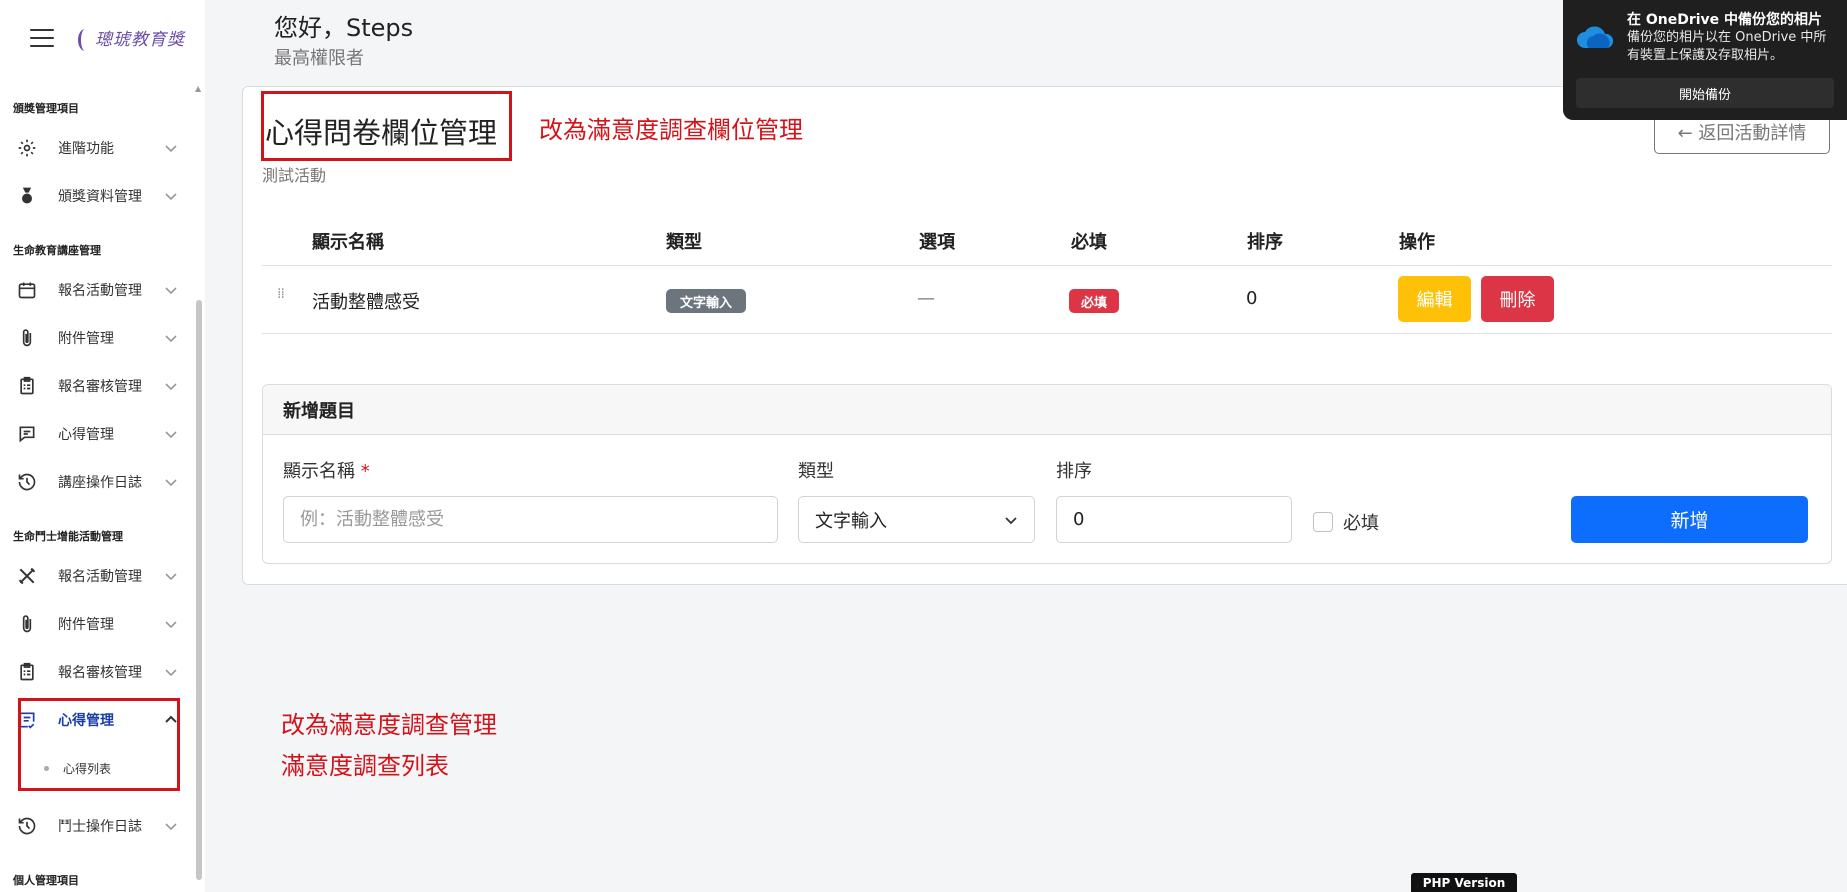 The width and height of the screenshot is (1847, 892). What do you see at coordinates (1074, 471) in the screenshot?
I see `order-label: 排序` at bounding box center [1074, 471].